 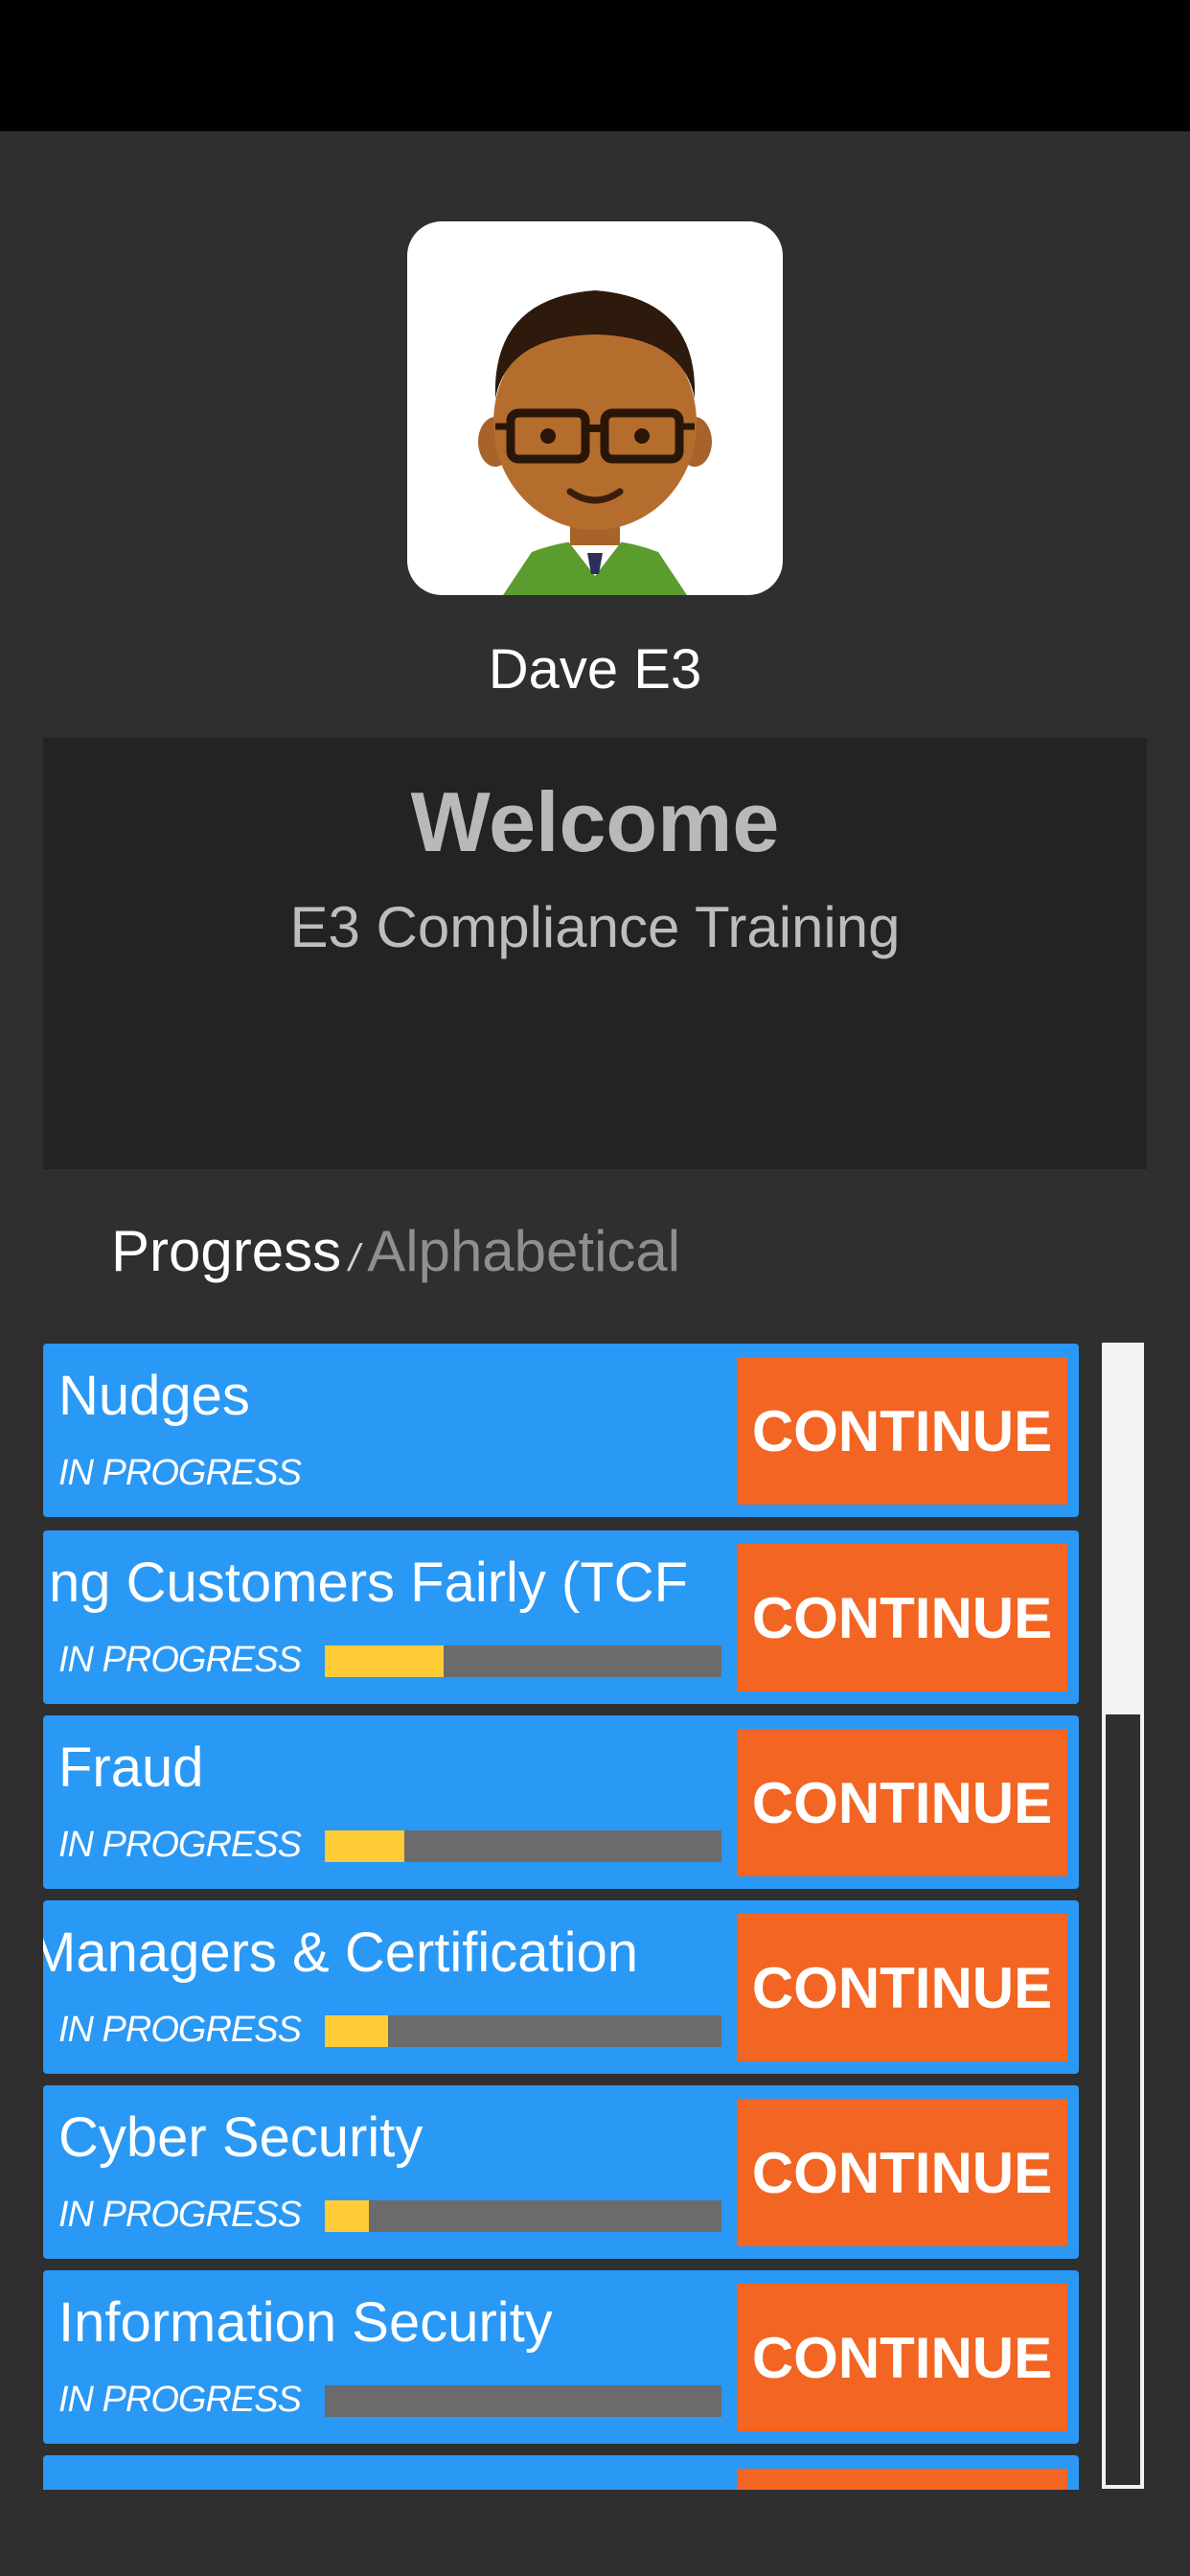 I want to click on course-title: Nudges, so click(x=154, y=1396).